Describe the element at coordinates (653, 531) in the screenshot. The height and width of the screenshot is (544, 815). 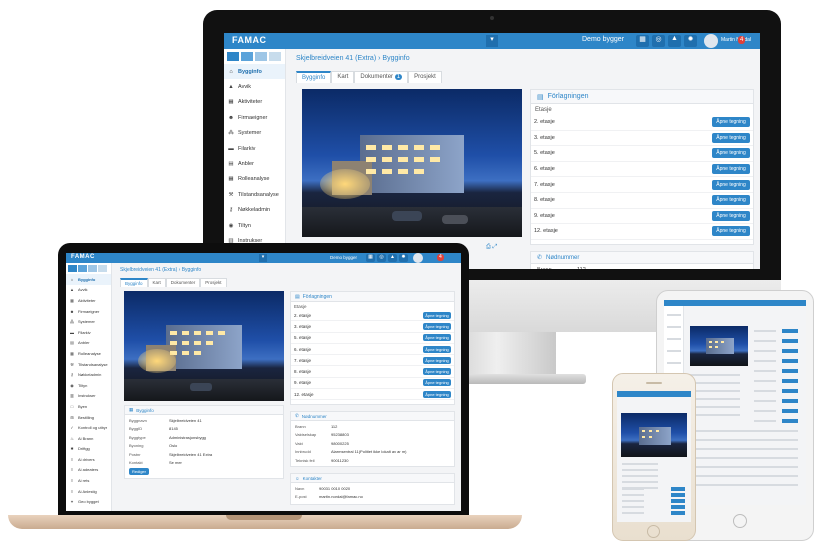
I see `phone-home-button` at that location.